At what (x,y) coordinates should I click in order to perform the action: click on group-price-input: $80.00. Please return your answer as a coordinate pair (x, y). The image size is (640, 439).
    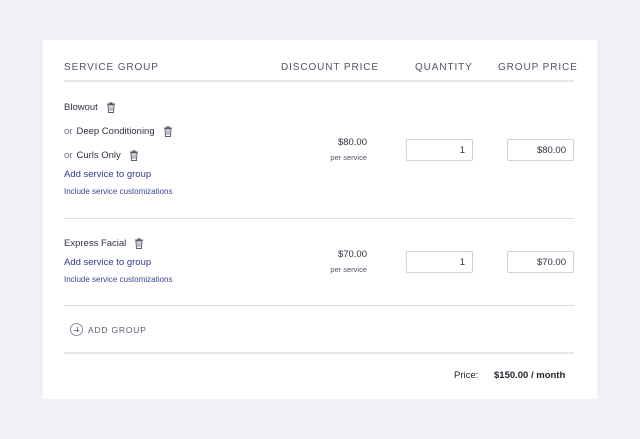
    Looking at the image, I should click on (540, 150).